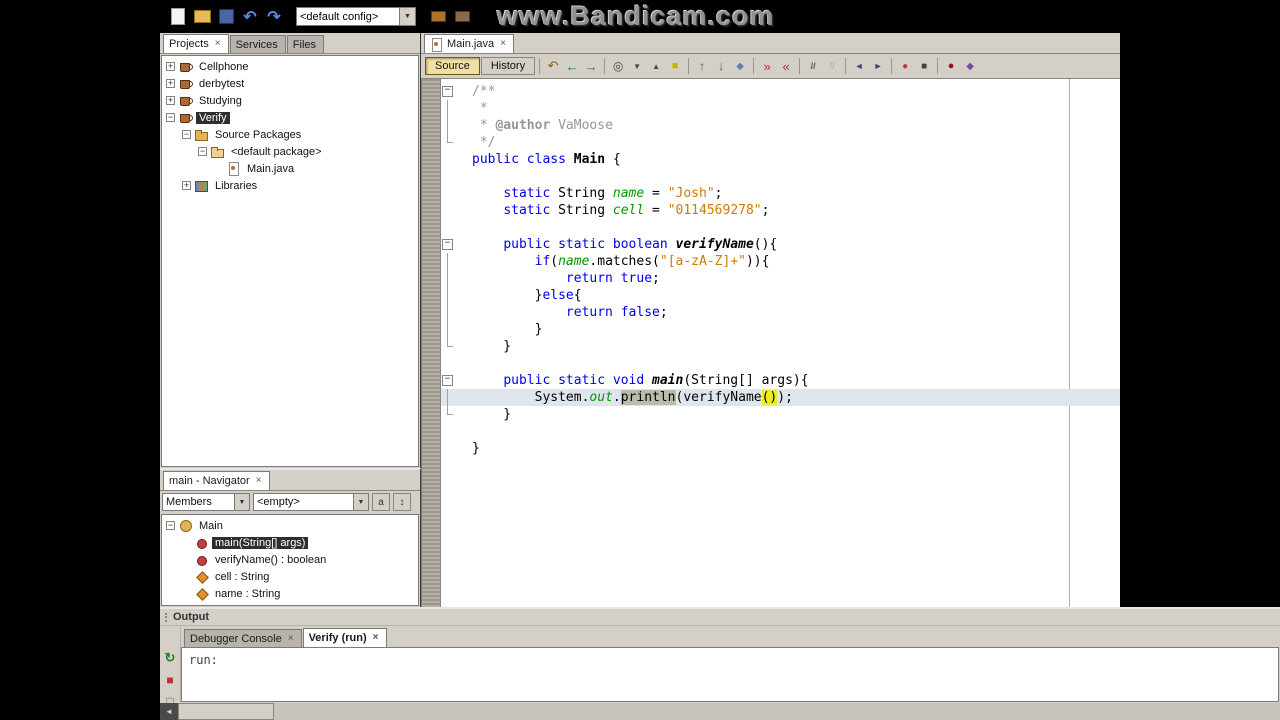 The image size is (1280, 720). I want to click on glyph-gutter, so click(431, 343).